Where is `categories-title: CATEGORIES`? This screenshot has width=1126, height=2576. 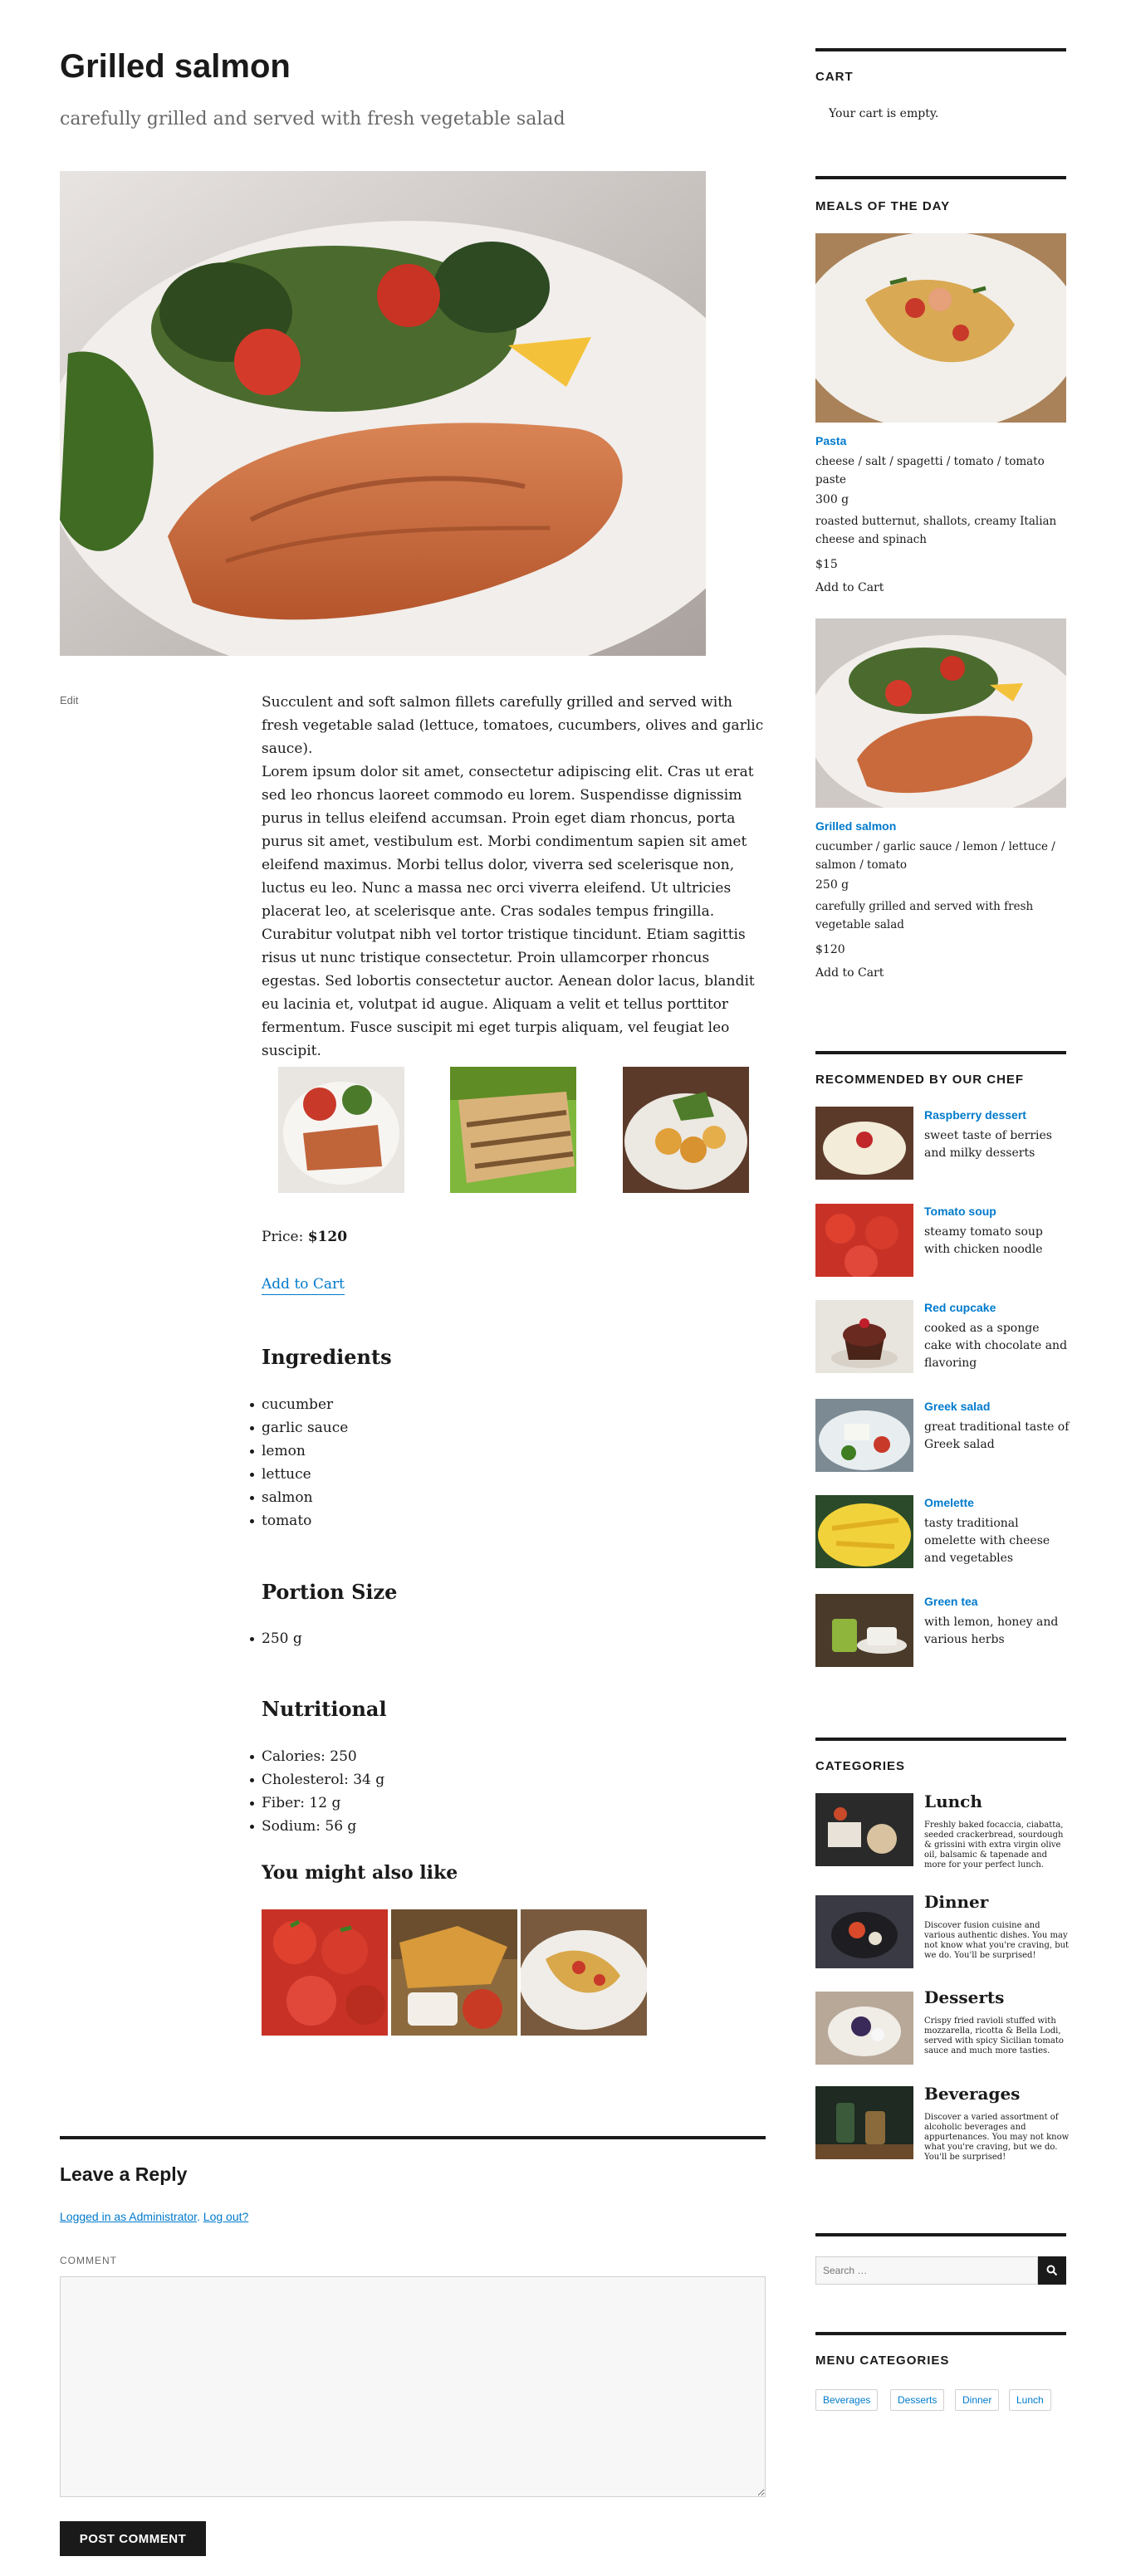
categories-title: CATEGORIES is located at coordinates (860, 1766).